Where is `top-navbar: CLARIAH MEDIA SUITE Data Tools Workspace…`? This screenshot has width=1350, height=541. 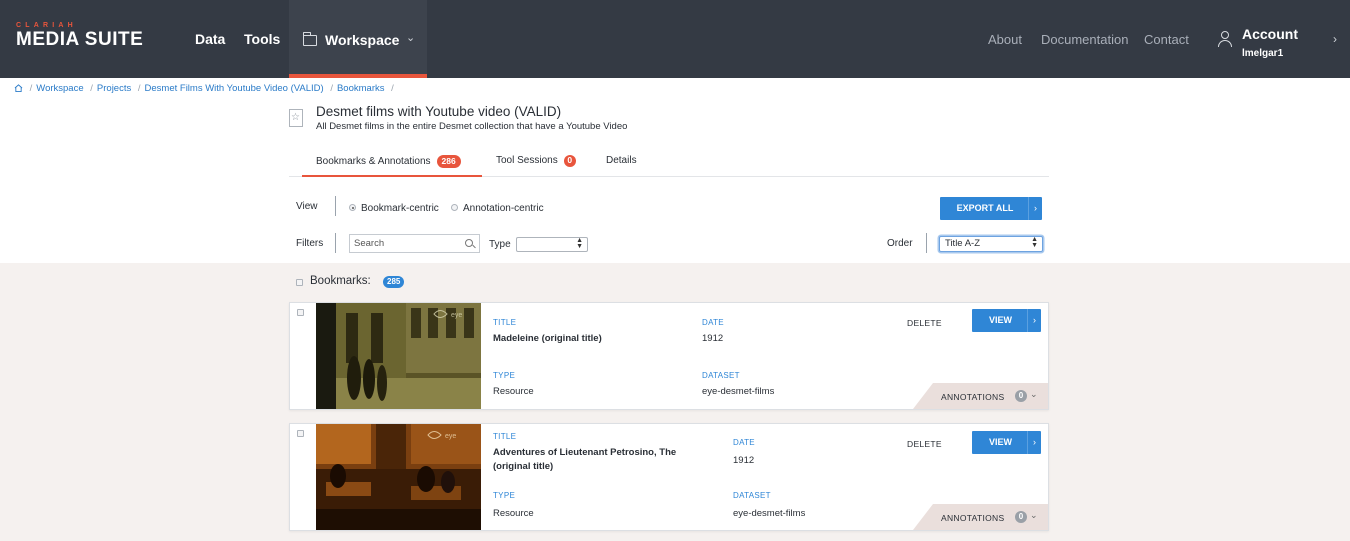 top-navbar: CLARIAH MEDIA SUITE Data Tools Workspace… is located at coordinates (675, 39).